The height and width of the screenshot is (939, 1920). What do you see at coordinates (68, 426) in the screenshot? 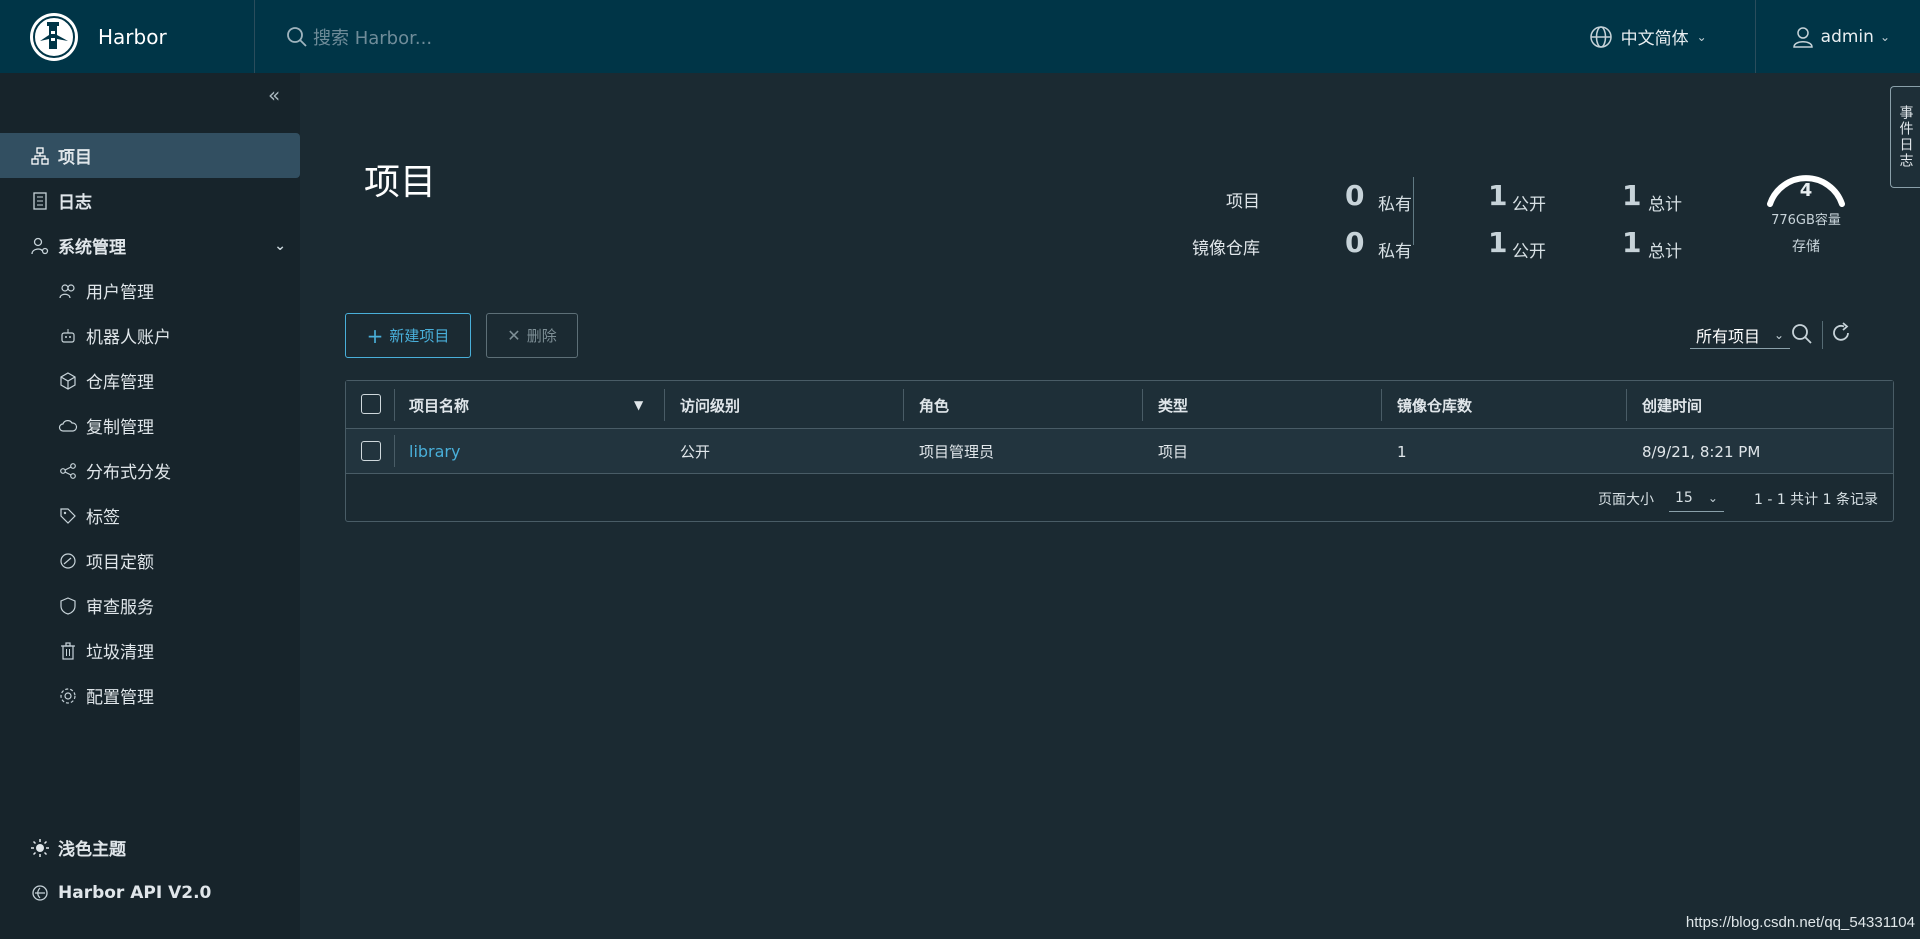
I see `replication-icon` at bounding box center [68, 426].